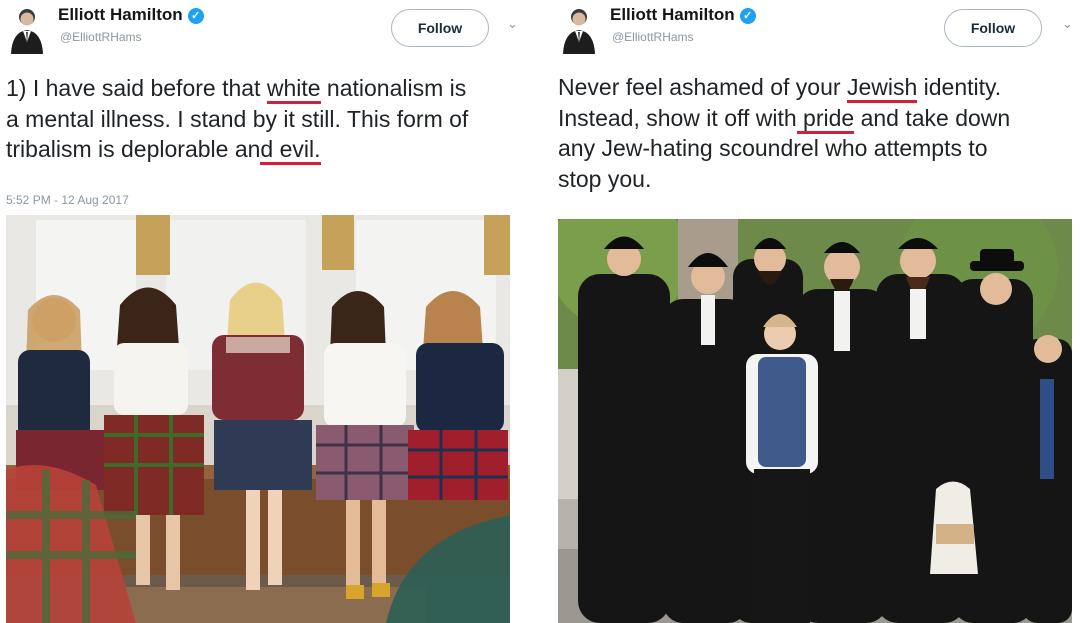 This screenshot has width=1080, height=623. I want to click on tweet-timestamp: 5:52 PM - 12 Aug 2017, so click(67, 200).